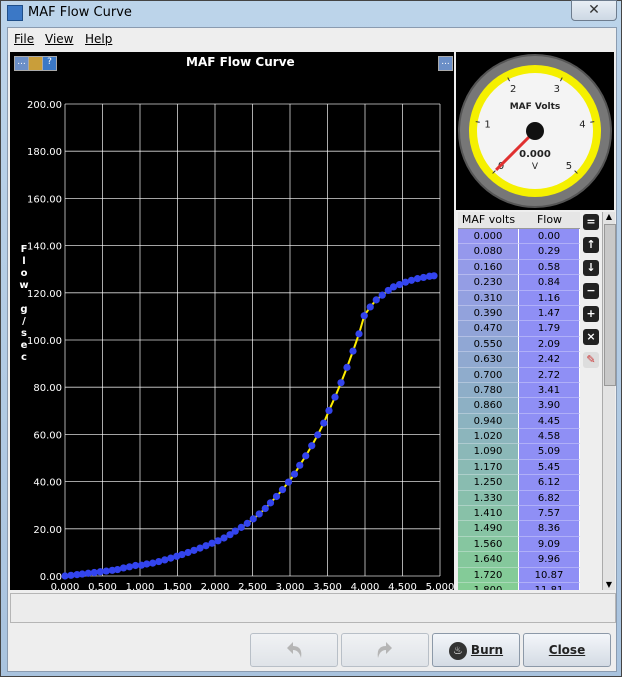  I want to click on cell-flow: 9.96, so click(549, 560).